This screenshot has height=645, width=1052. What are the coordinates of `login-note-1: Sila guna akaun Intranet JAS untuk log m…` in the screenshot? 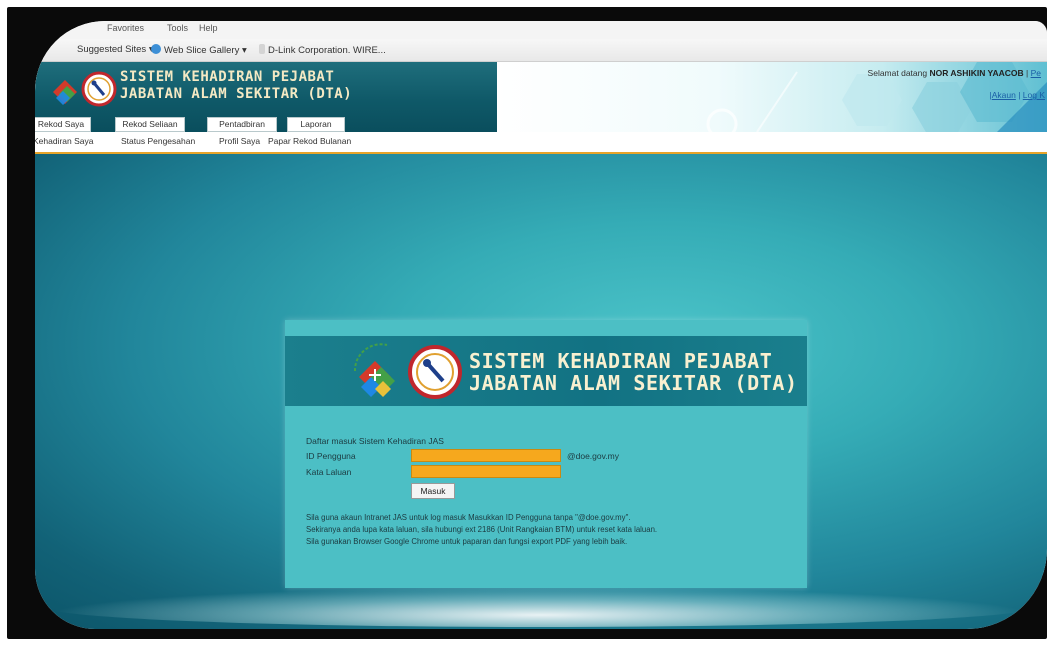 It's located at (468, 517).